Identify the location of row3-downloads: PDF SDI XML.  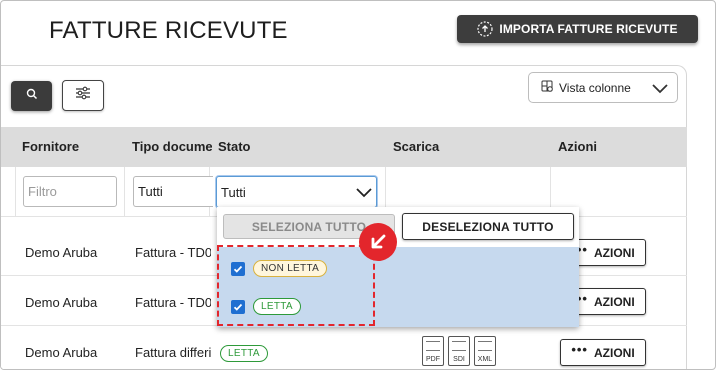
(459, 351).